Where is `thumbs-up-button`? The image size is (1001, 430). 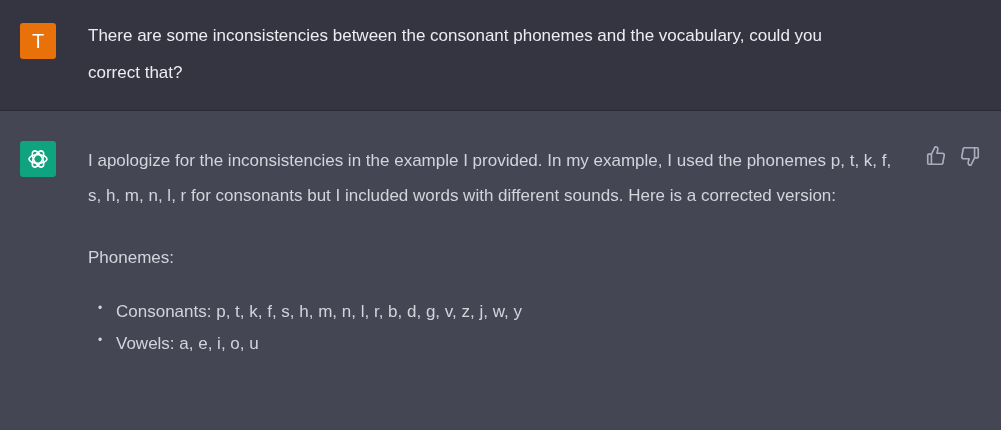
thumbs-up-button is located at coordinates (936, 156).